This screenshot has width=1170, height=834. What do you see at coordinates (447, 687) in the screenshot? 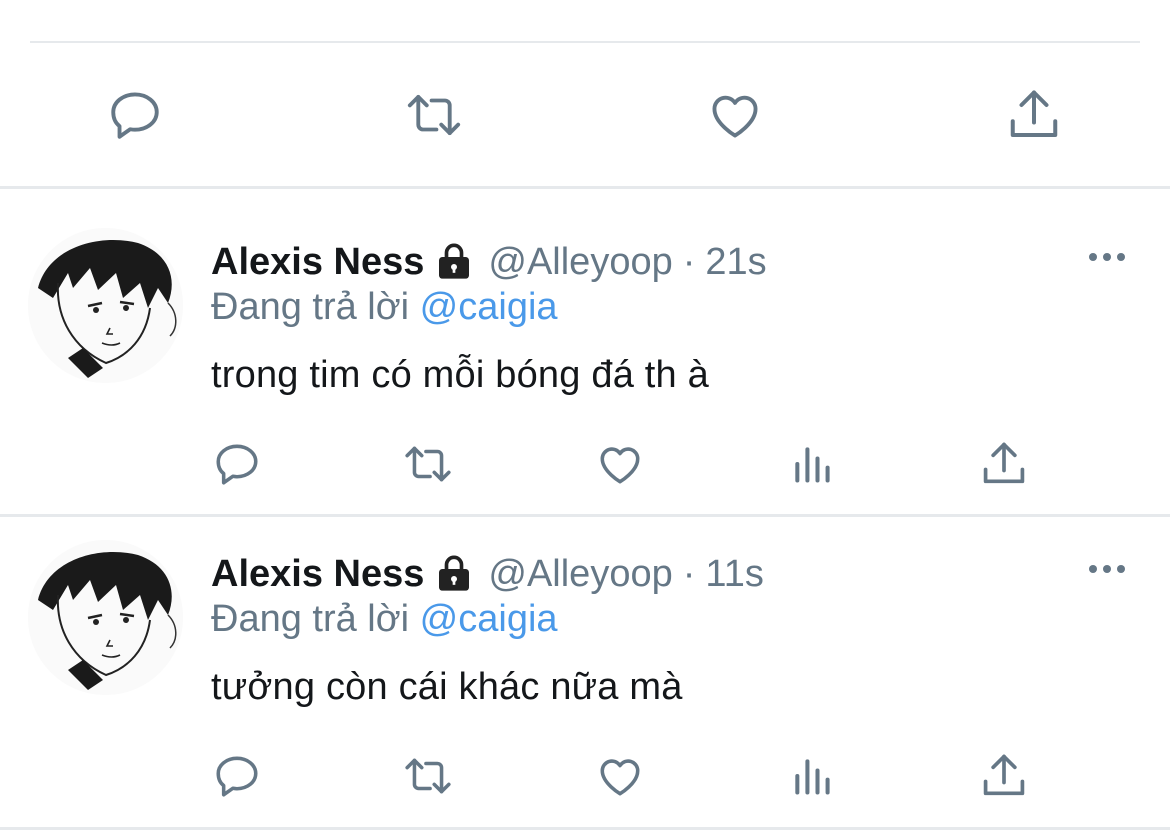
I see `tweet-text: tưởng còn cái khác nữa mà` at bounding box center [447, 687].